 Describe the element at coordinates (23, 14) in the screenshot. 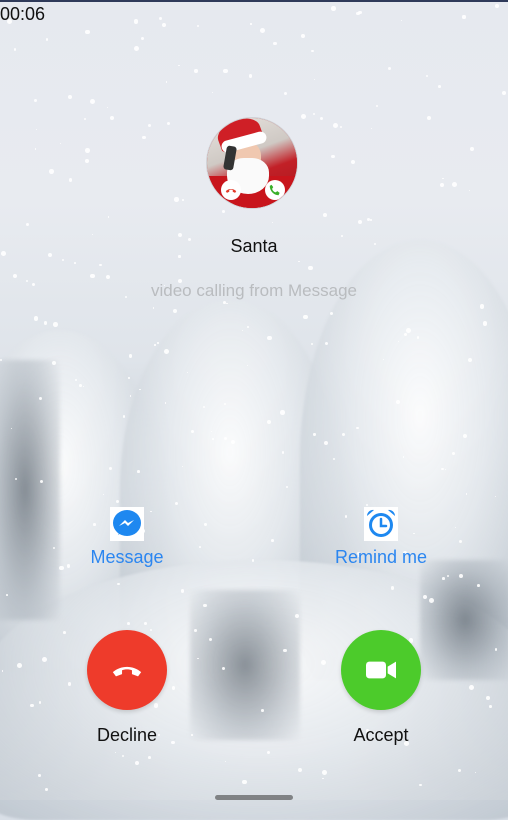

I see `status-time: 00:06` at that location.